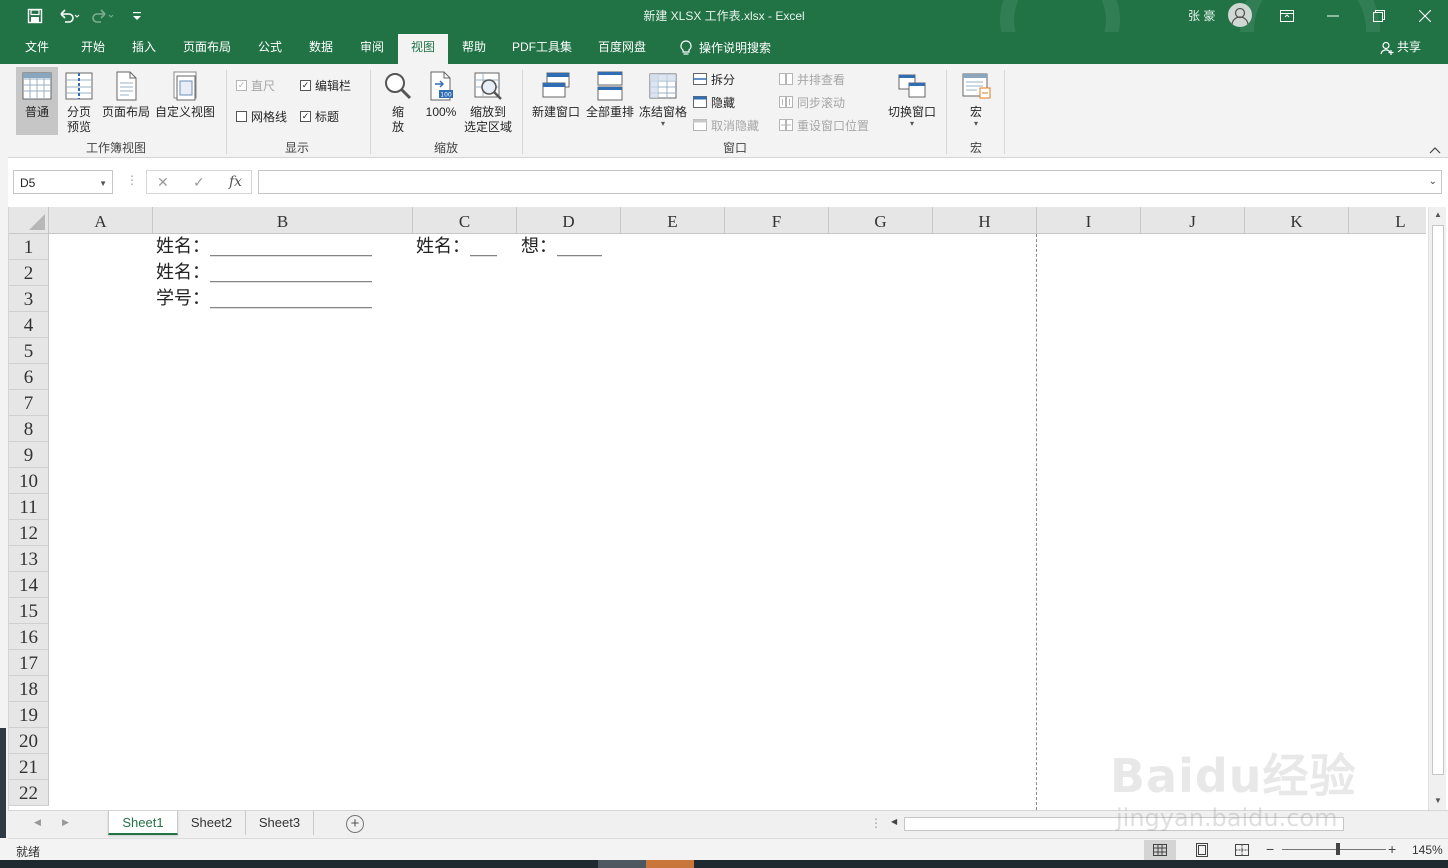 The height and width of the screenshot is (868, 1448). What do you see at coordinates (283, 220) in the screenshot?
I see `column-header-b: B` at bounding box center [283, 220].